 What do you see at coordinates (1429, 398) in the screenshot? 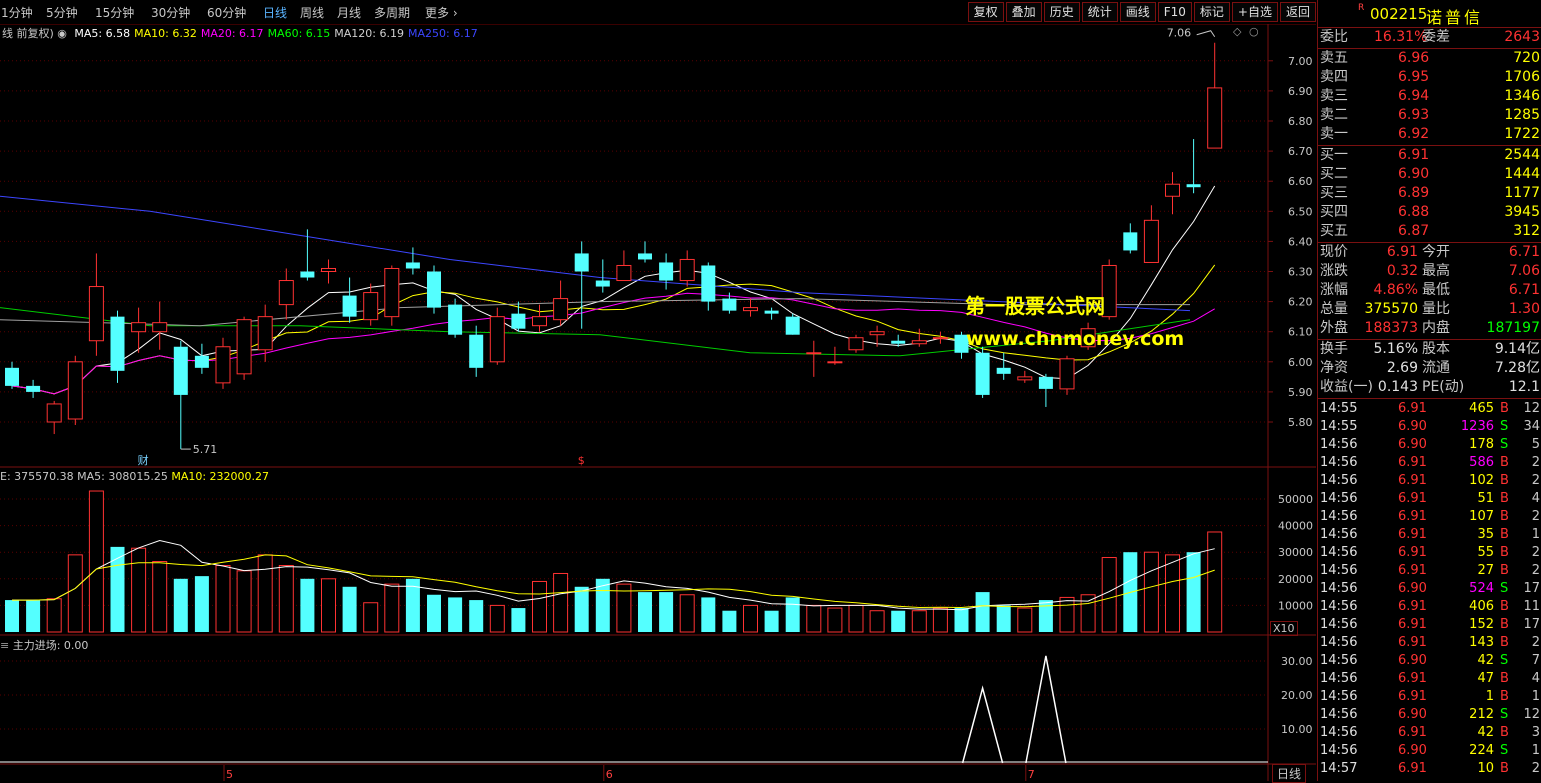
I see `divider` at bounding box center [1429, 398].